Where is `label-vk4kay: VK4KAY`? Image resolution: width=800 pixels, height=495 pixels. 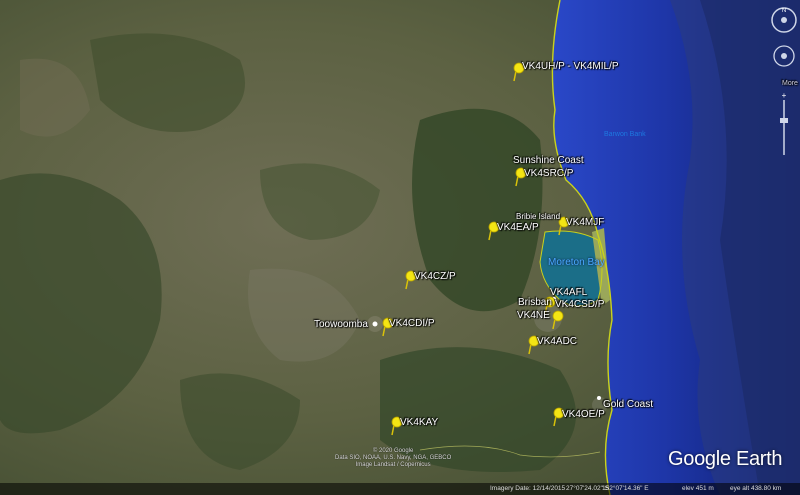 label-vk4kay: VK4KAY is located at coordinates (419, 423).